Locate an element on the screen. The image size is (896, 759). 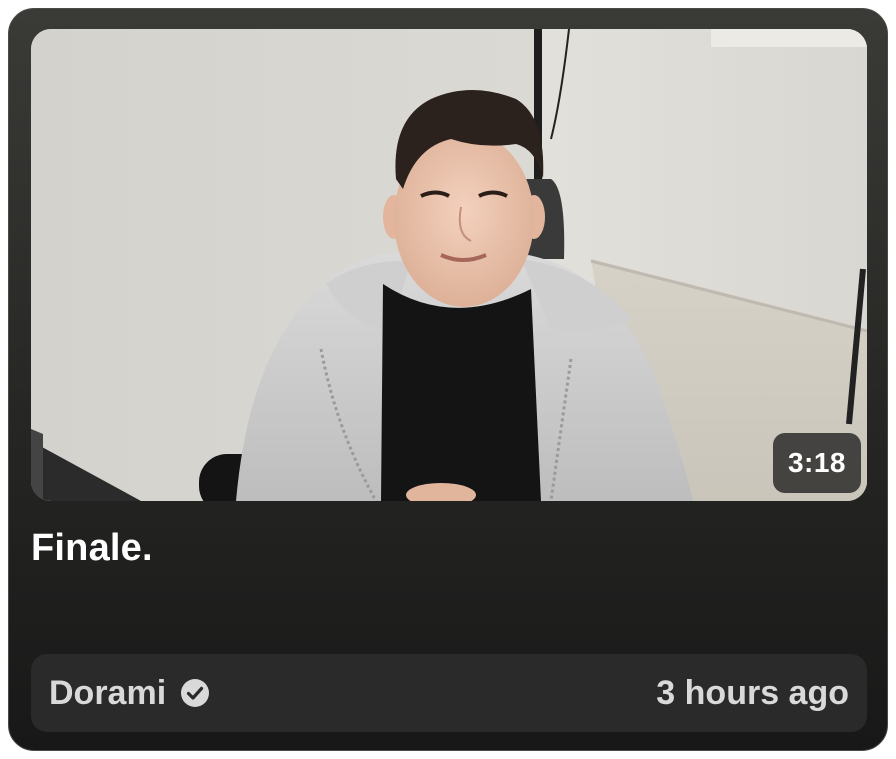
channel-link: Dorami is located at coordinates (129, 693).